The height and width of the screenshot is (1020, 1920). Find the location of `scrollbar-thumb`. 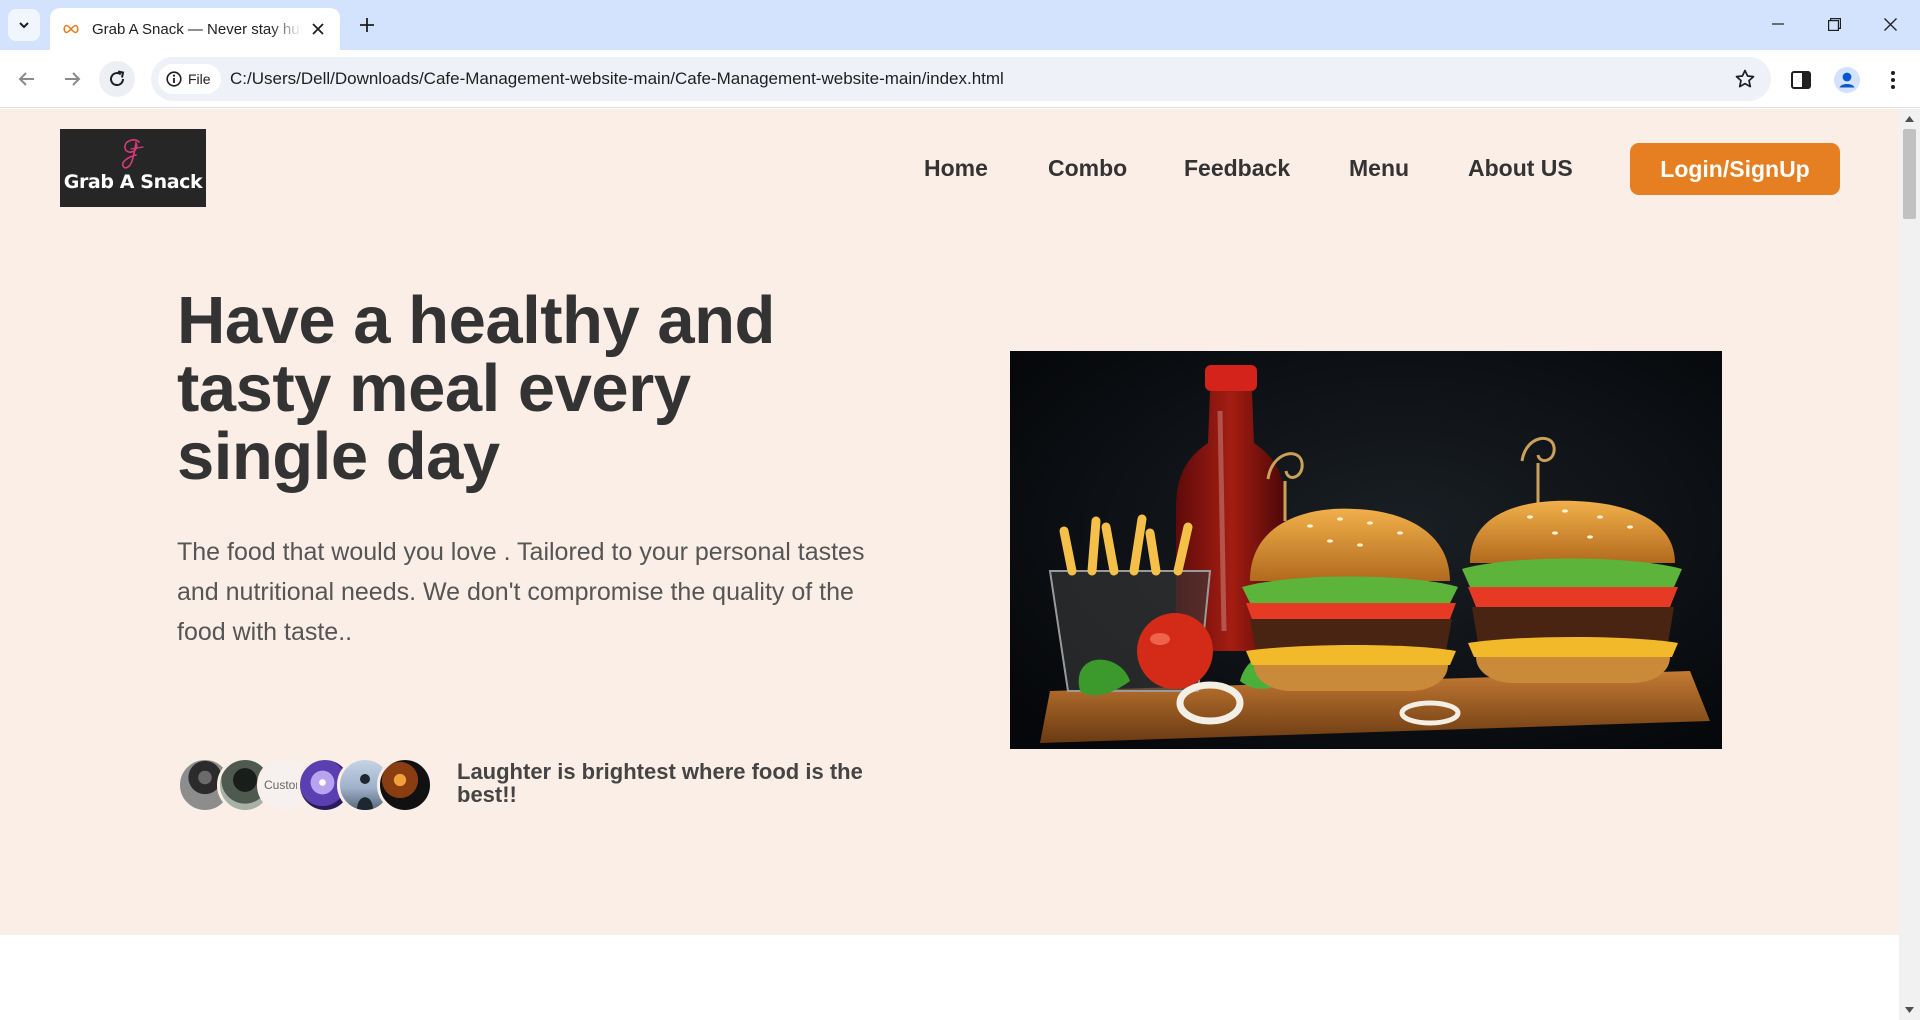

scrollbar-thumb is located at coordinates (1909, 174).